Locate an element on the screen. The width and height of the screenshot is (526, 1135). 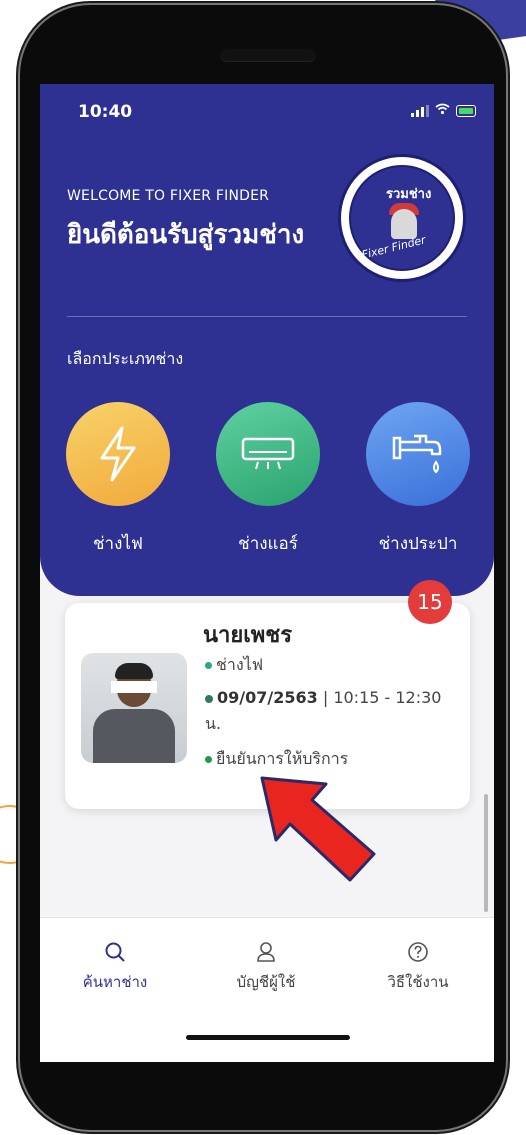
status-icons is located at coordinates (443, 111).